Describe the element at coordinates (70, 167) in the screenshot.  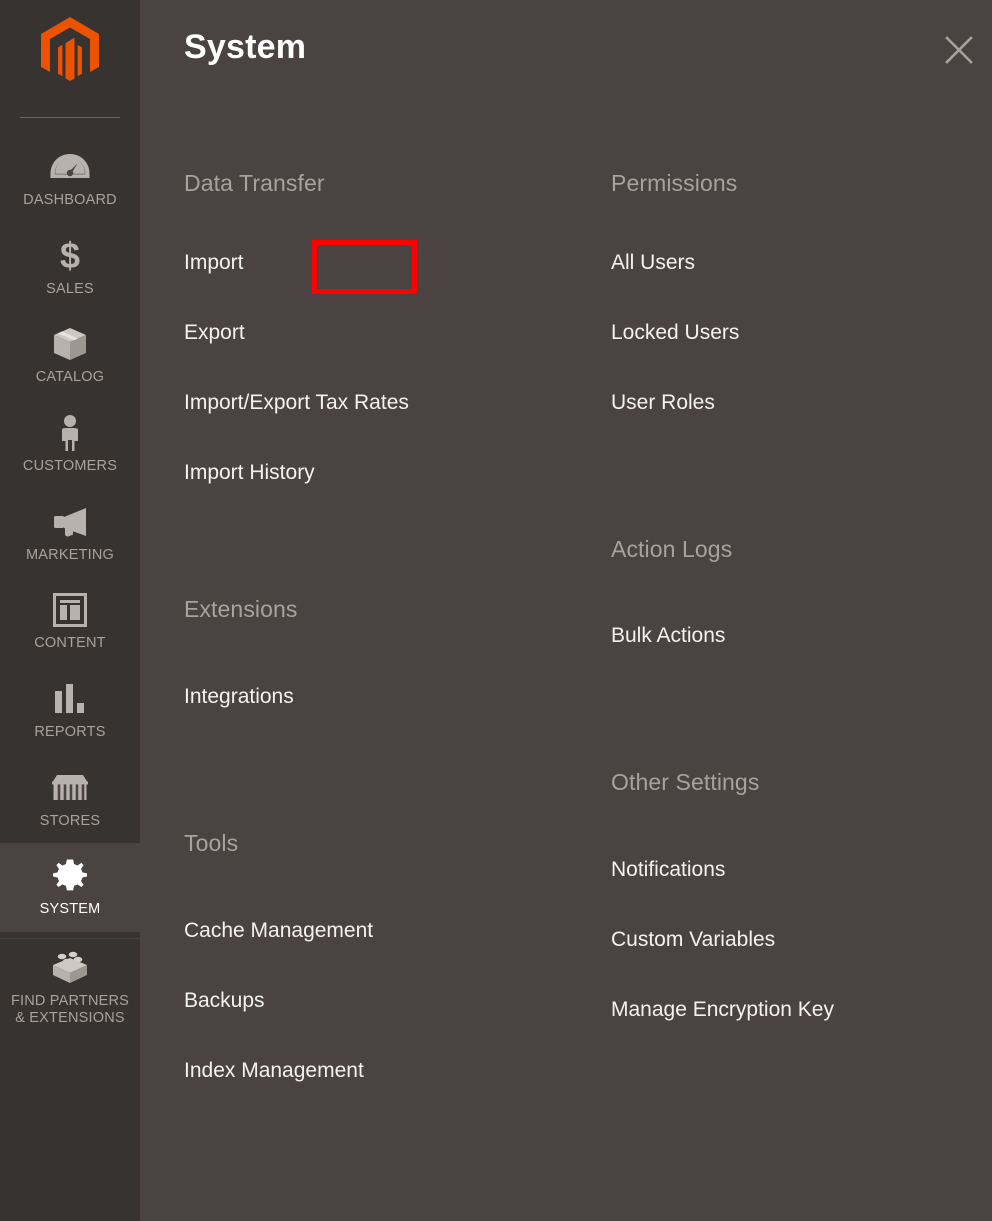
I see `dashboard-gauge-icon` at that location.